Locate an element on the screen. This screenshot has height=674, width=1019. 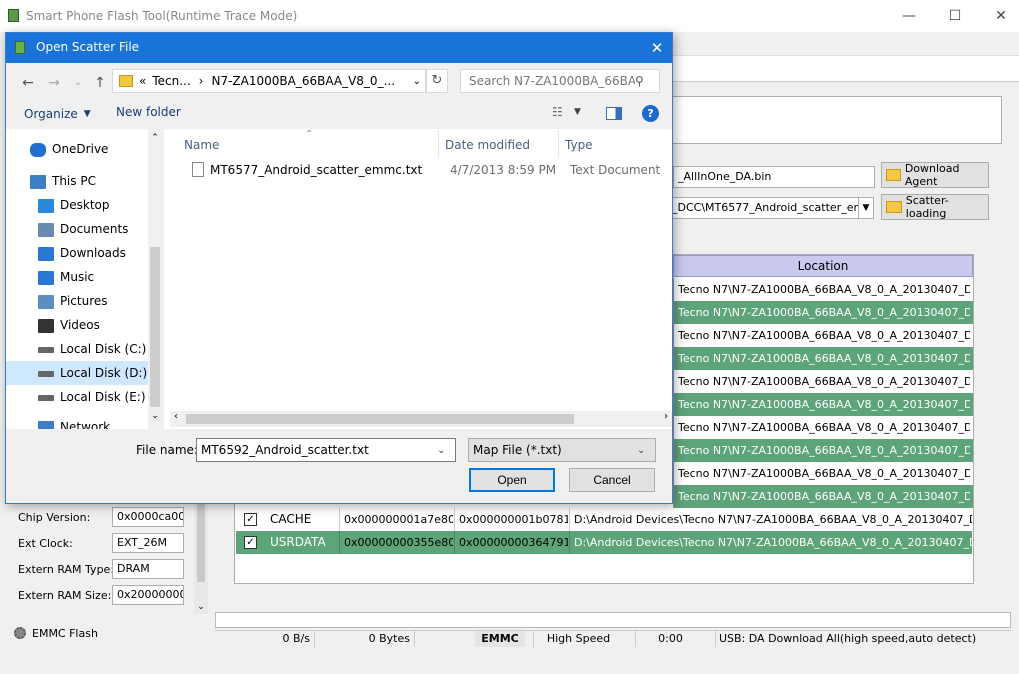
emmc-flash-tab: EMMC Flash is located at coordinates (56, 633).